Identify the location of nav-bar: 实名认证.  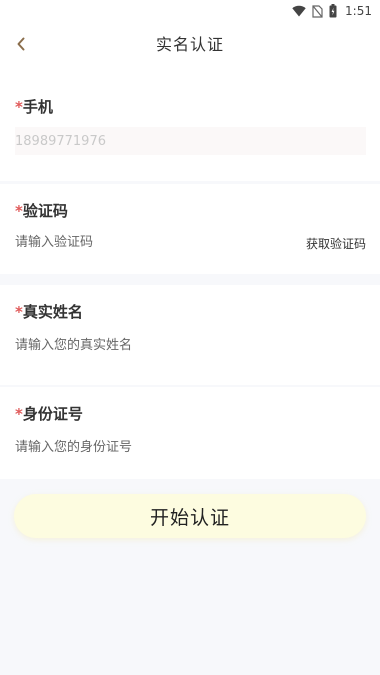
(190, 46).